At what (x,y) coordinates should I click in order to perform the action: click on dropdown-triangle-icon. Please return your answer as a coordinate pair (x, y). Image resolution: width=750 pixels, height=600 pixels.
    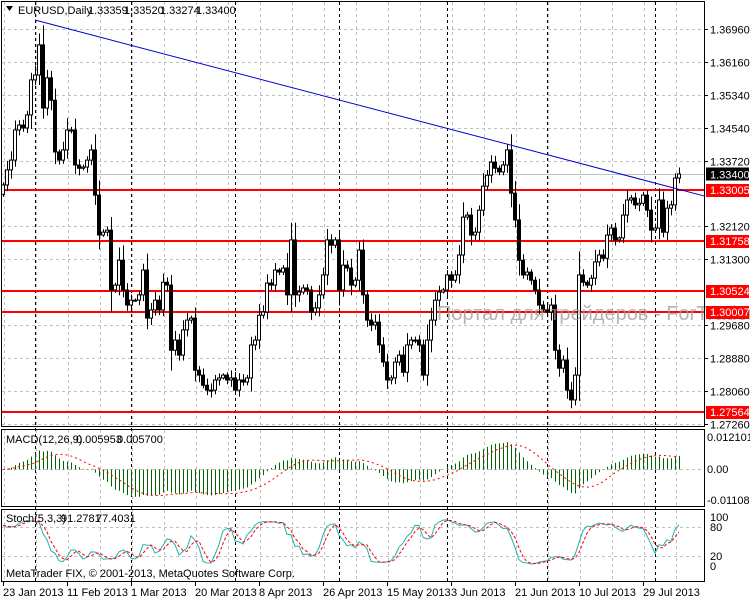
    Looking at the image, I should click on (9, 8).